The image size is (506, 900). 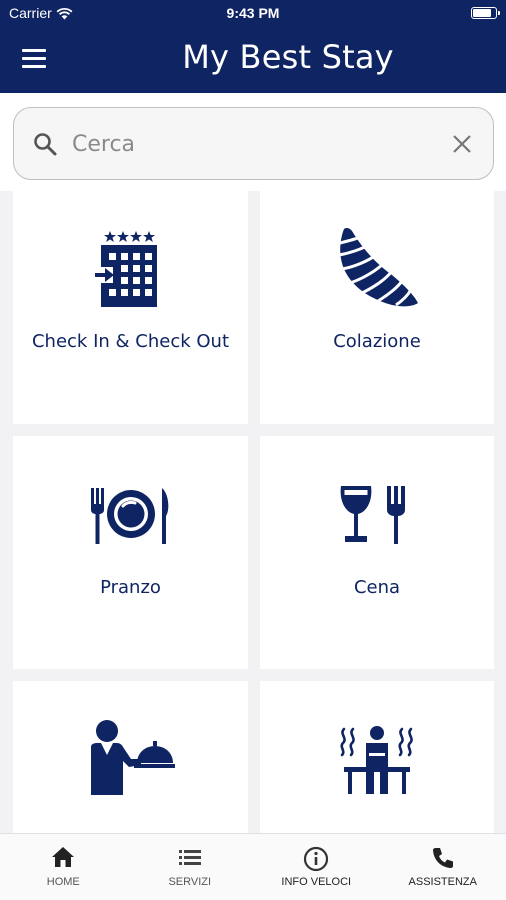 What do you see at coordinates (377, 307) in the screenshot?
I see `tile-colazione: Colazione` at bounding box center [377, 307].